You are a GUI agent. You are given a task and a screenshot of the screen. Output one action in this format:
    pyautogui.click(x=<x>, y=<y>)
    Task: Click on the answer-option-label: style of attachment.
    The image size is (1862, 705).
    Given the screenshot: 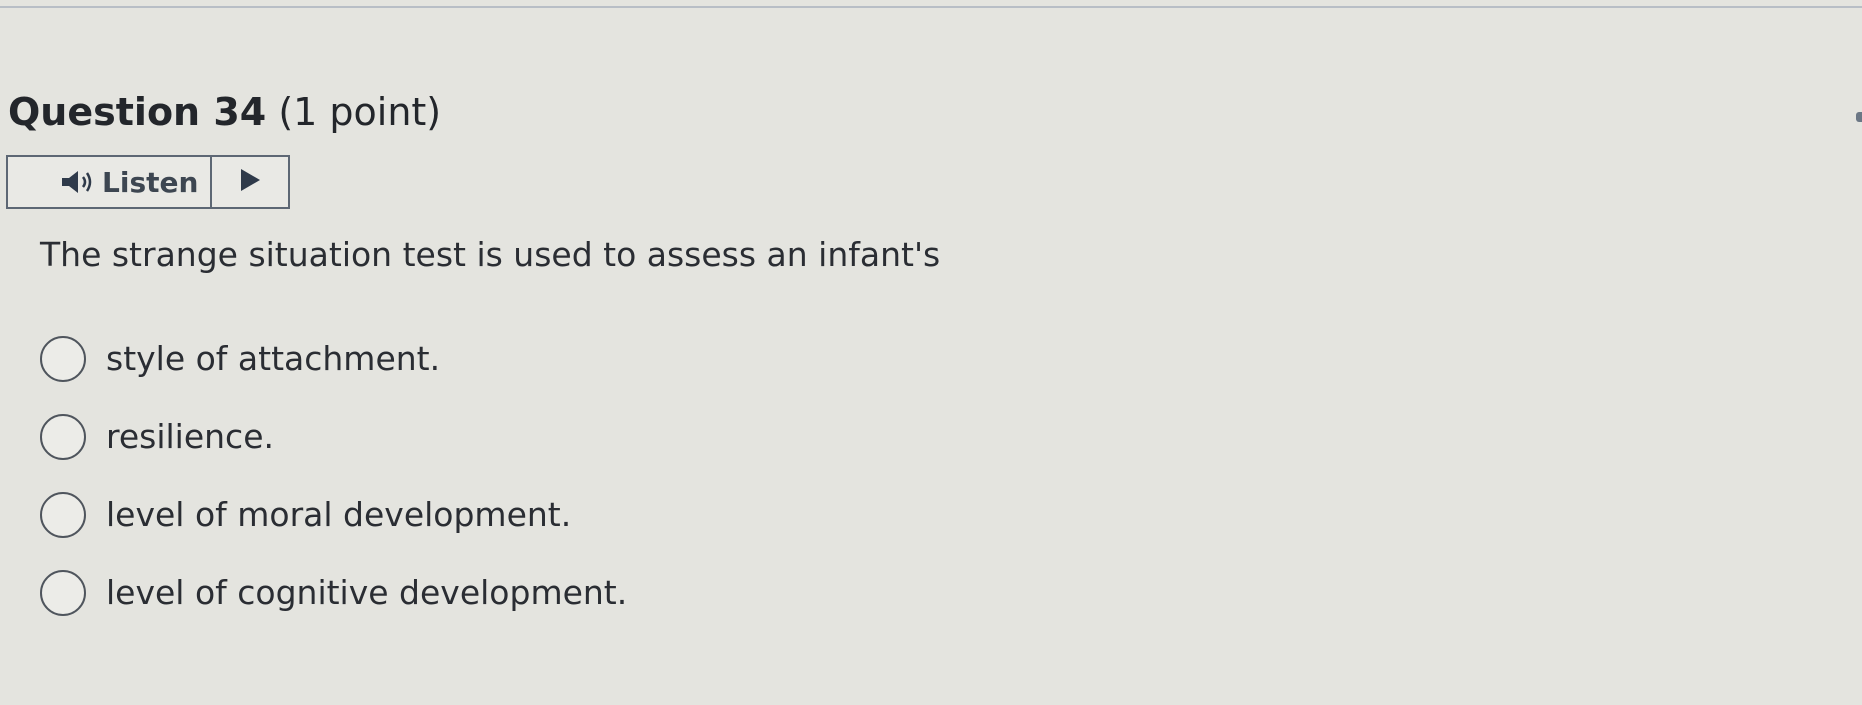 What is the action you would take?
    pyautogui.click(x=273, y=358)
    